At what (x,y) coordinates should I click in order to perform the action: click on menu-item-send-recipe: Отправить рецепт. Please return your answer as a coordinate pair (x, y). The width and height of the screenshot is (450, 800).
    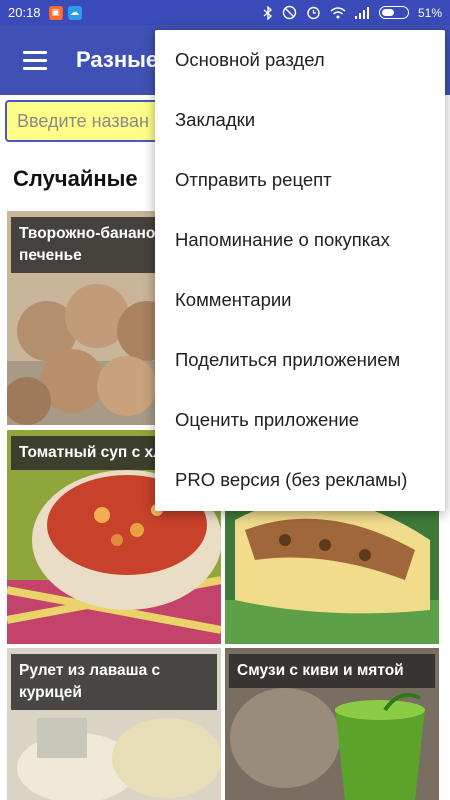
    Looking at the image, I should click on (300, 180).